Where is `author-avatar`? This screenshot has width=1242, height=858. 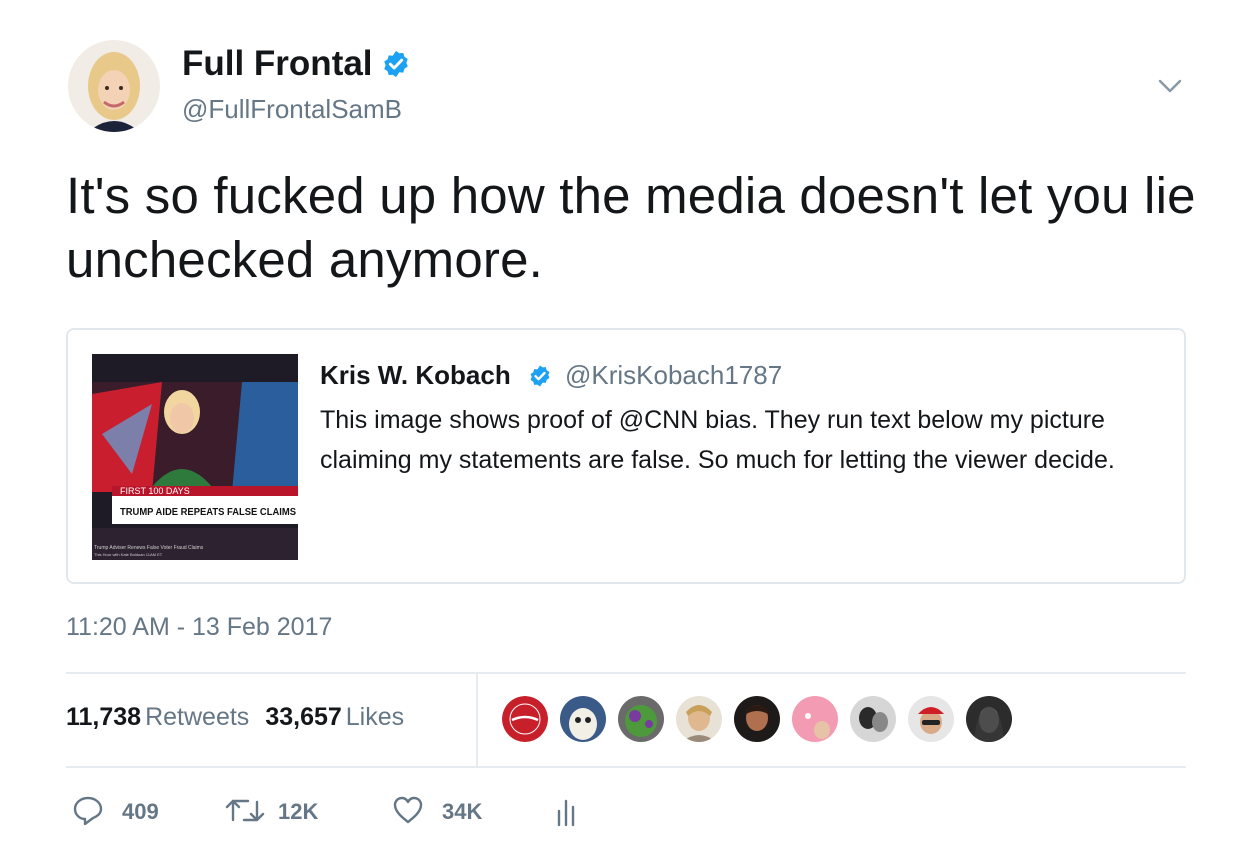
author-avatar is located at coordinates (114, 86).